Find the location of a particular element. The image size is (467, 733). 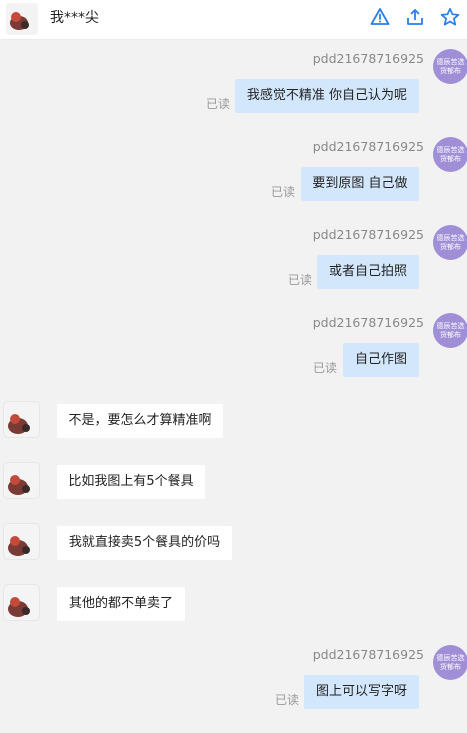

star-icon is located at coordinates (450, 17).